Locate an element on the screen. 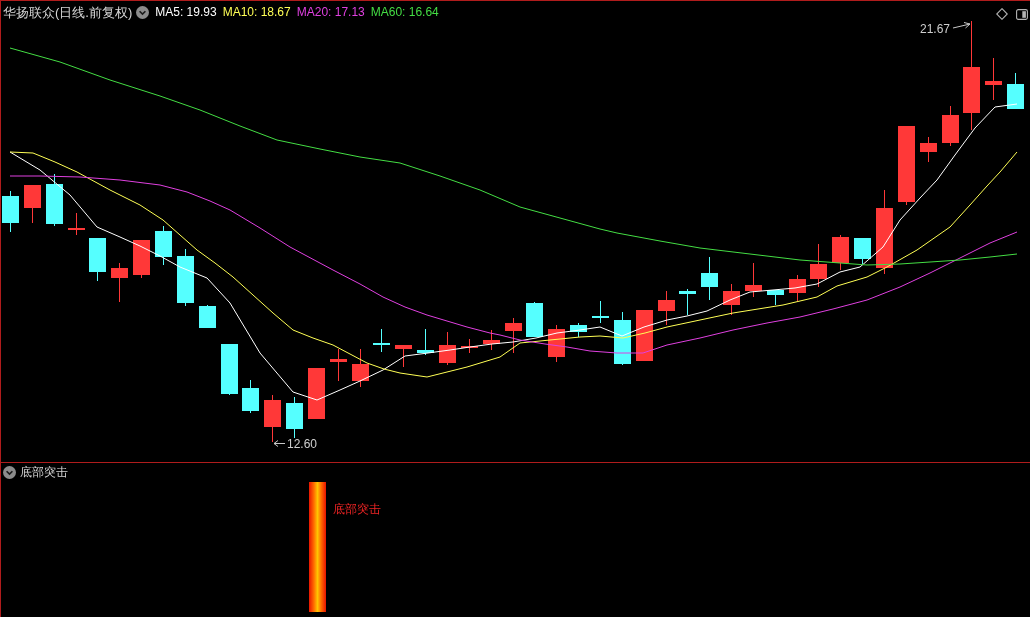 The height and width of the screenshot is (617, 1030). moving-average-label: MA5: 19.93 is located at coordinates (186, 12).